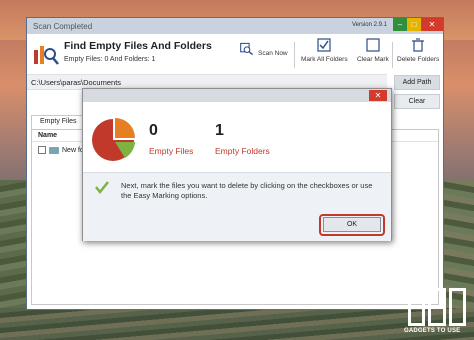 The height and width of the screenshot is (340, 474). Describe the element at coordinates (373, 59) in the screenshot. I see `clear-mark-label: Clear Mark` at that location.